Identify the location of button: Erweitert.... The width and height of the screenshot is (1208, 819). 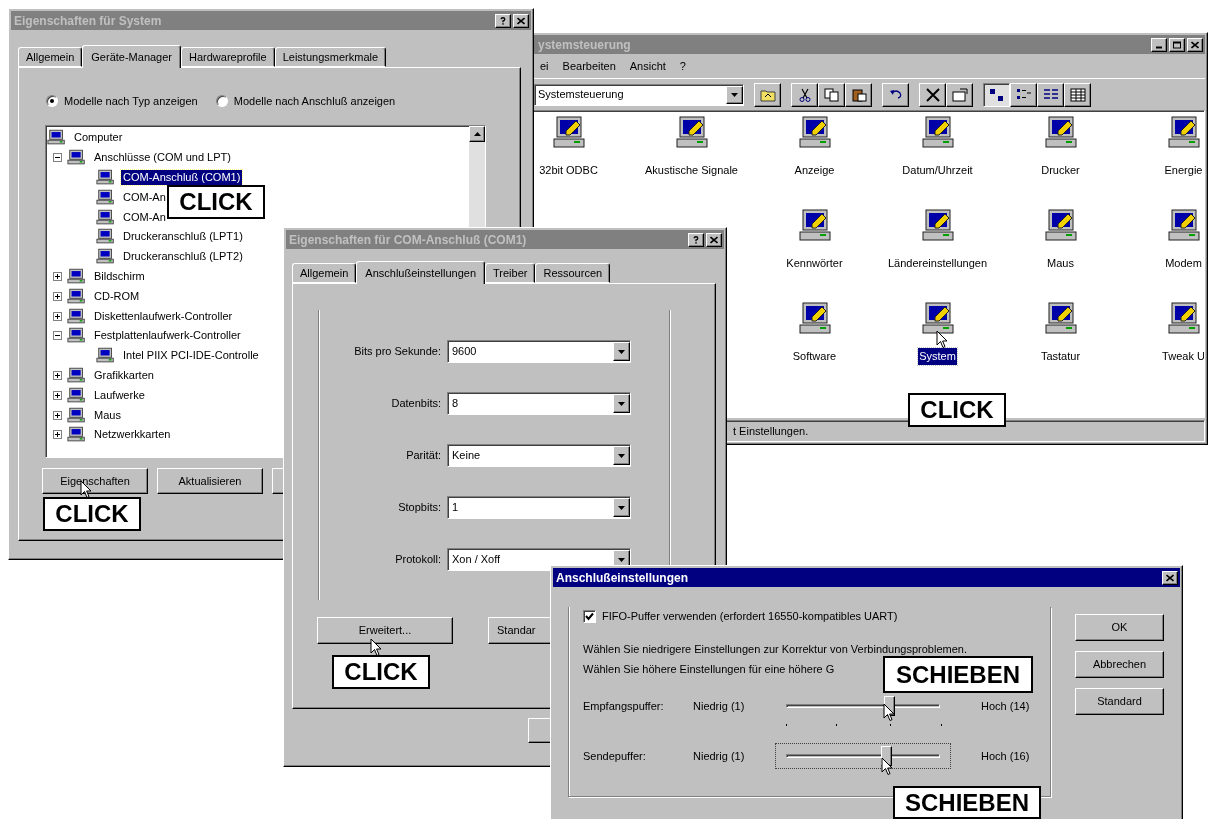
(385, 630).